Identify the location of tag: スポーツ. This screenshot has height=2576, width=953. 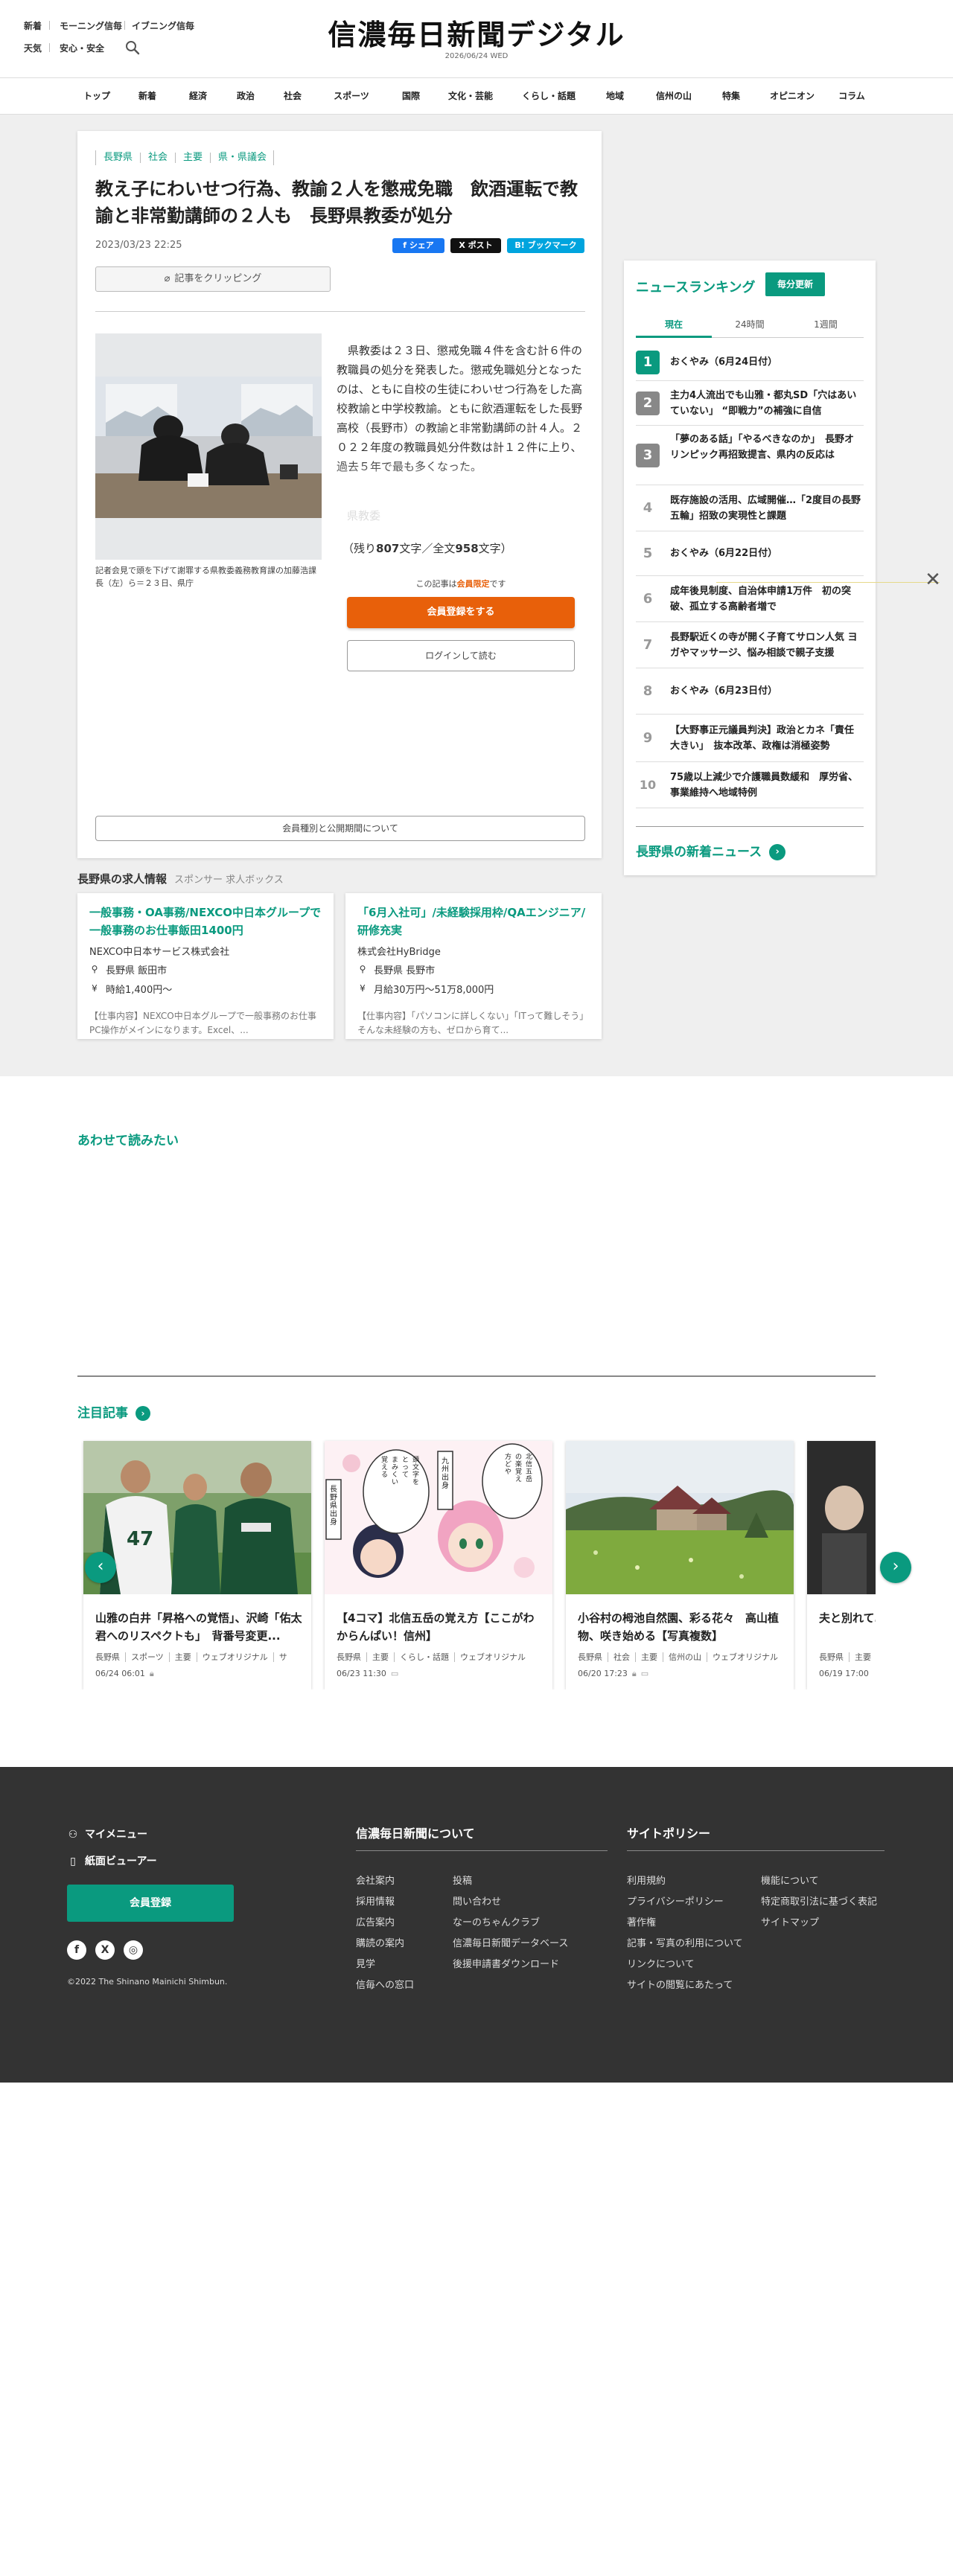
(147, 1657).